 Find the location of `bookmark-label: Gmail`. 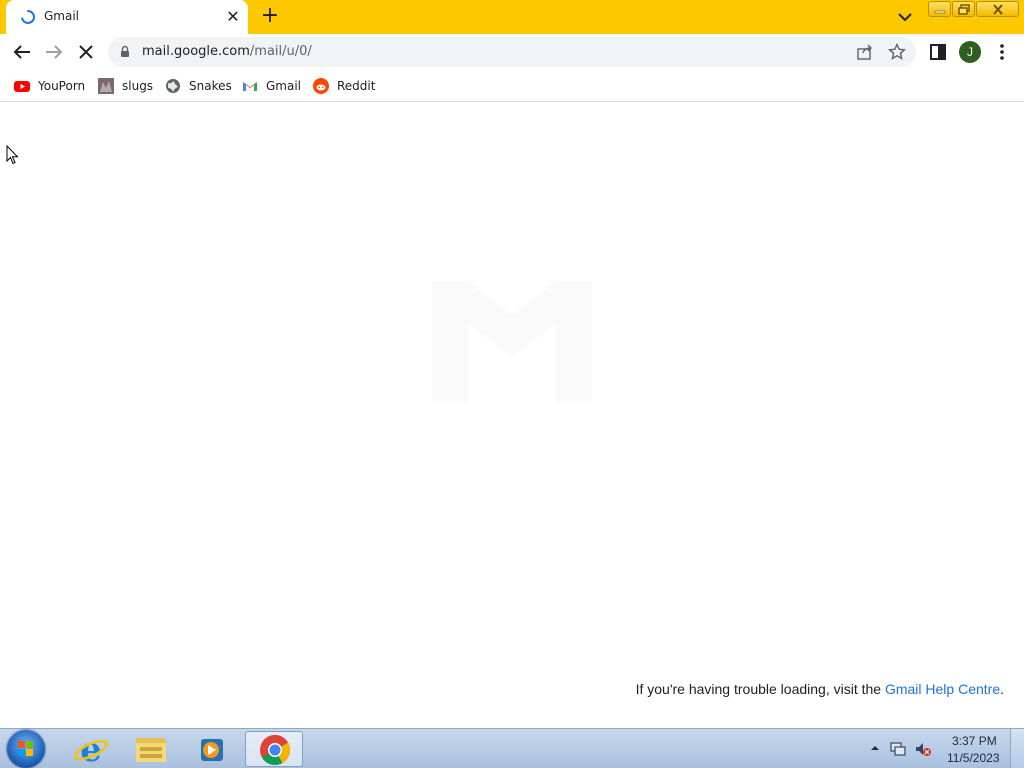

bookmark-label: Gmail is located at coordinates (284, 86).